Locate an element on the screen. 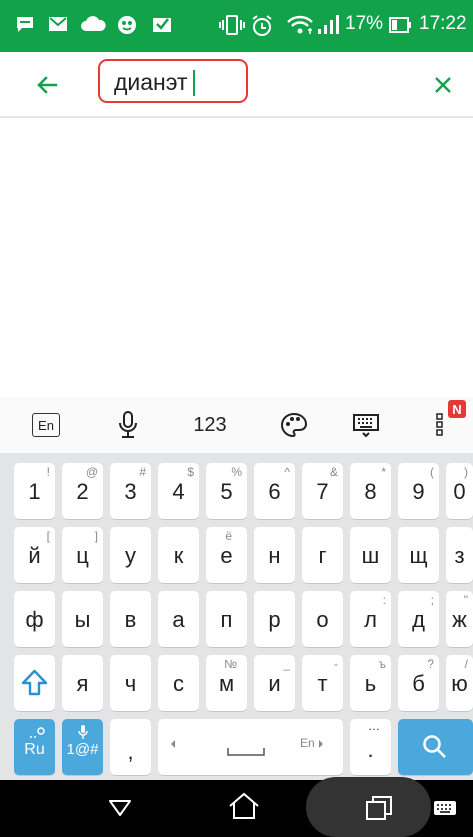 The image size is (473, 837). recents-icon is located at coordinates (379, 808).